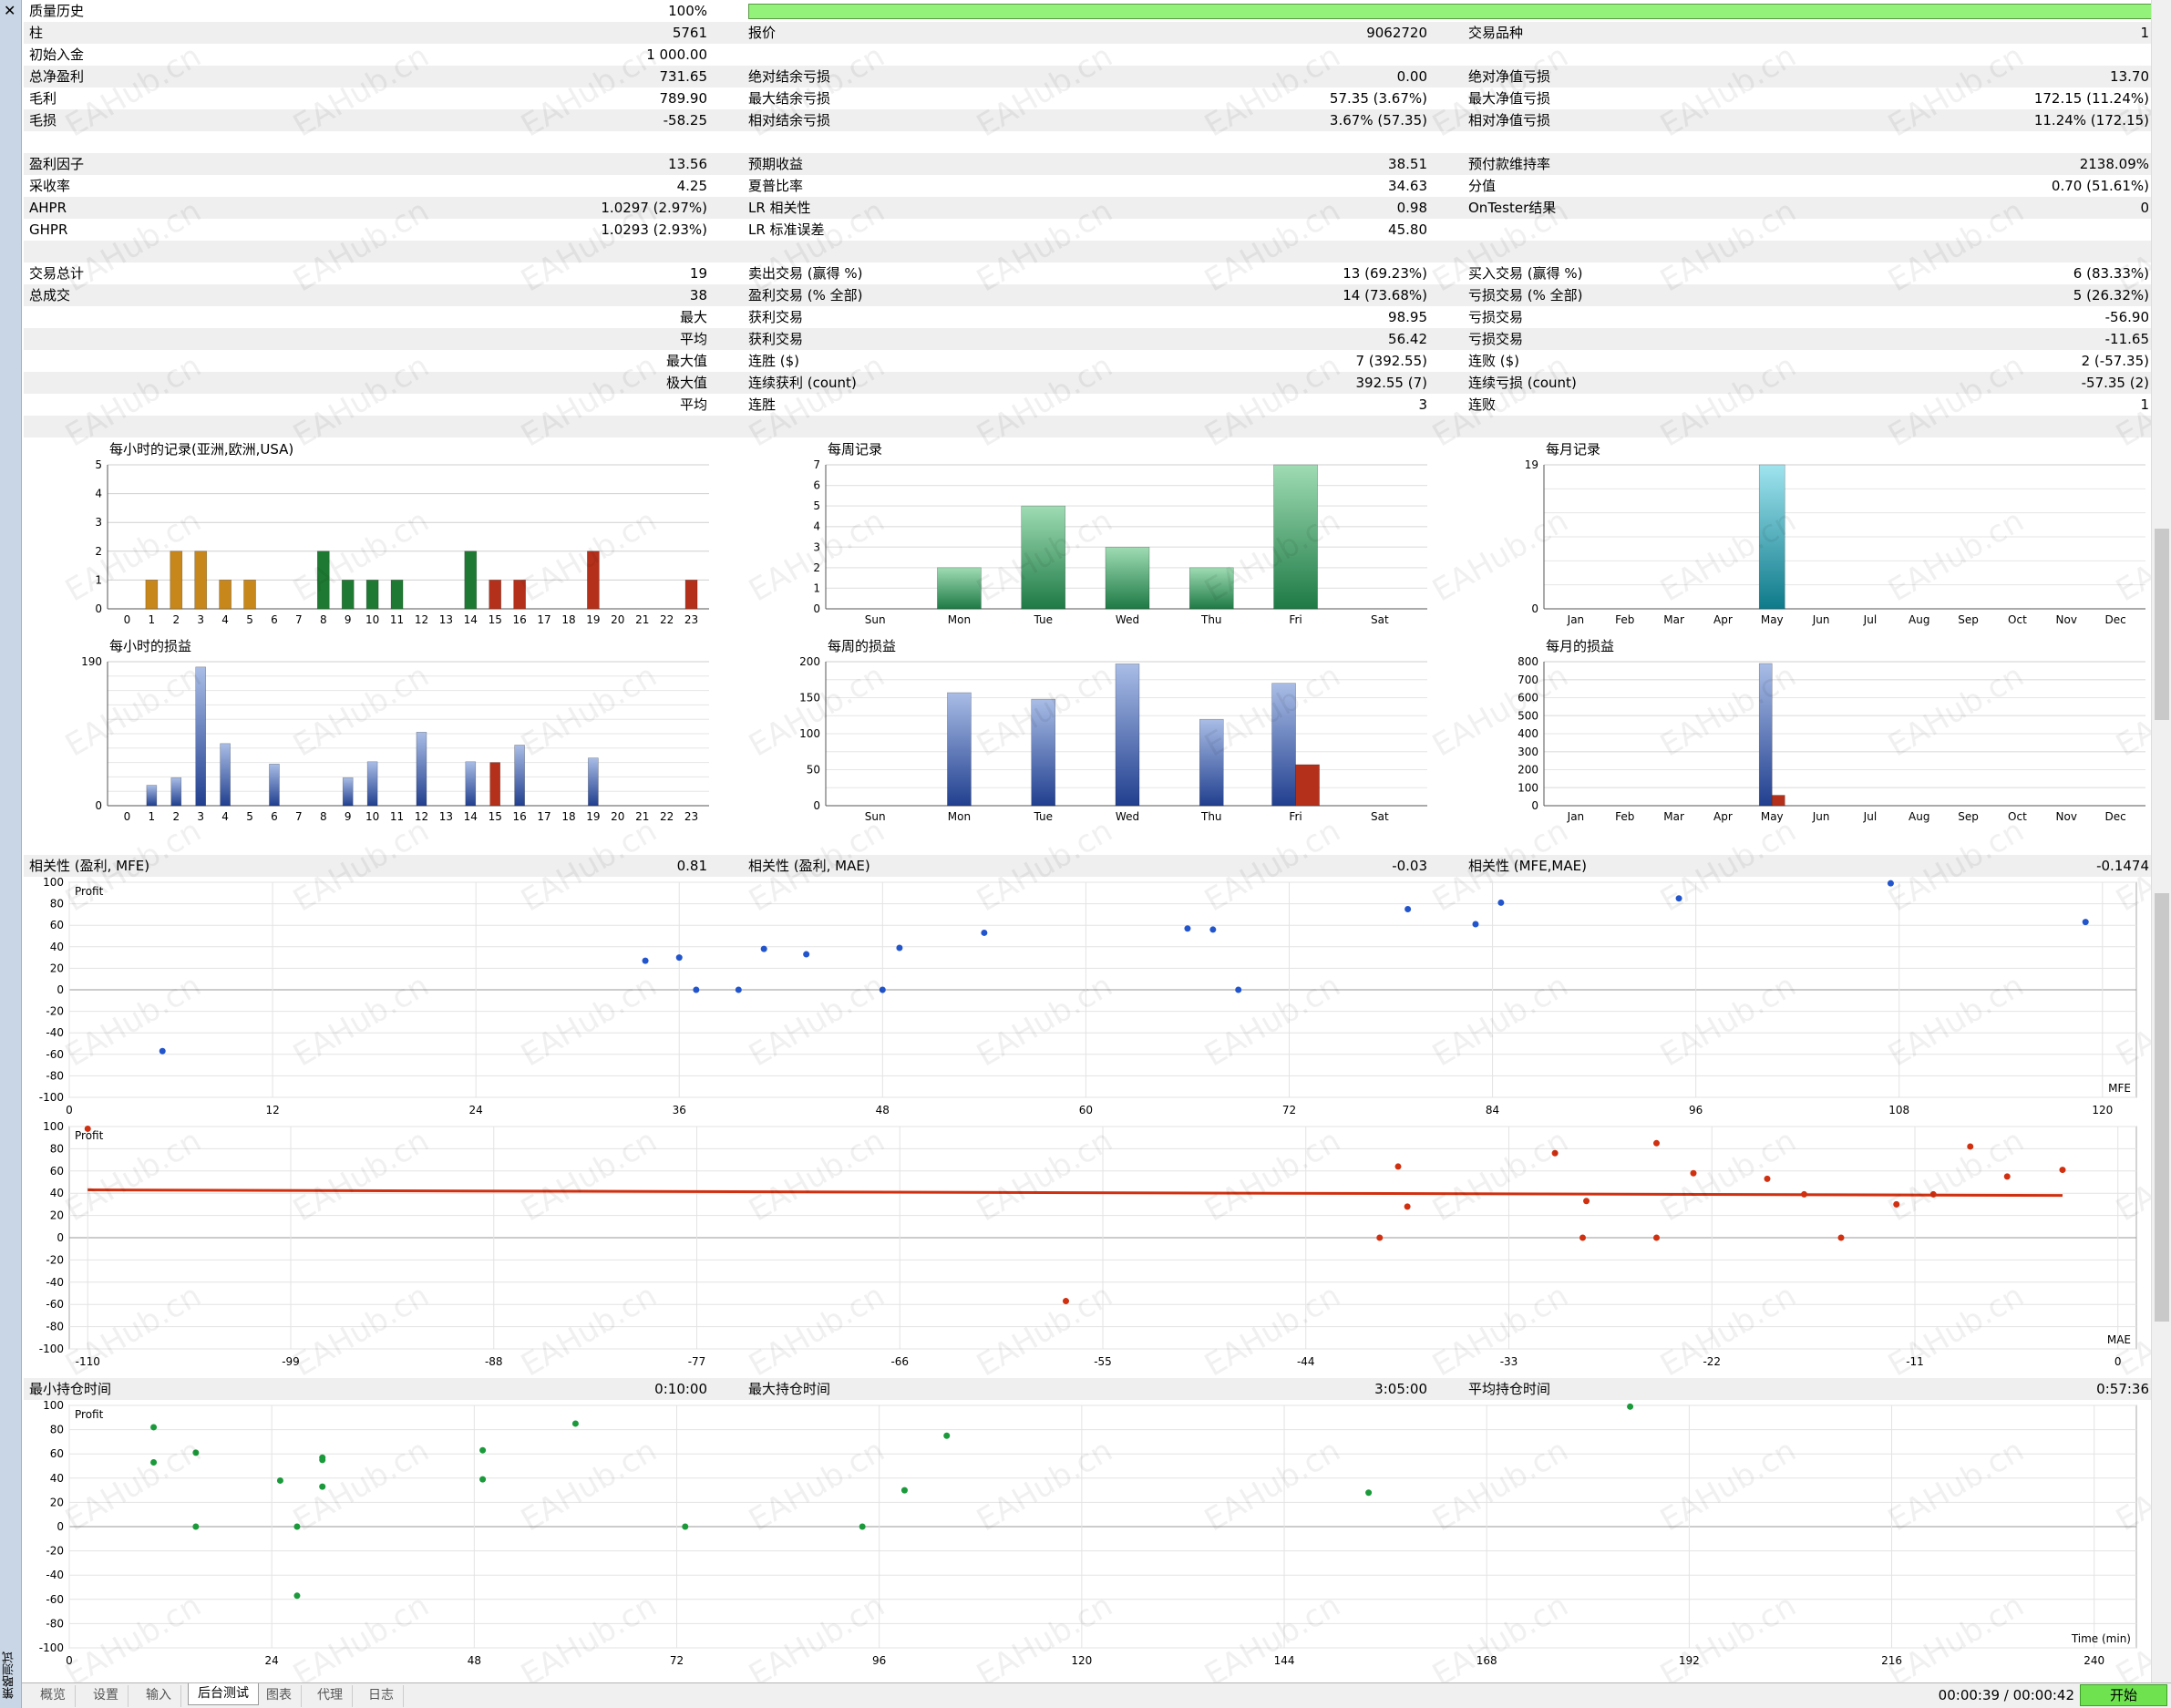 Image resolution: width=2171 pixels, height=1708 pixels. I want to click on x-tick-label: May, so click(1772, 619).